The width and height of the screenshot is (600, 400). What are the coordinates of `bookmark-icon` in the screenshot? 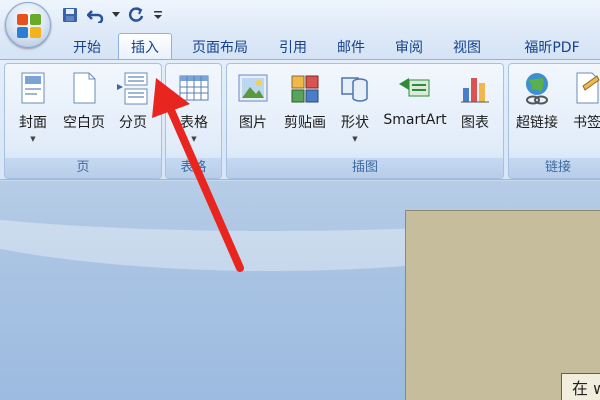 It's located at (584, 89).